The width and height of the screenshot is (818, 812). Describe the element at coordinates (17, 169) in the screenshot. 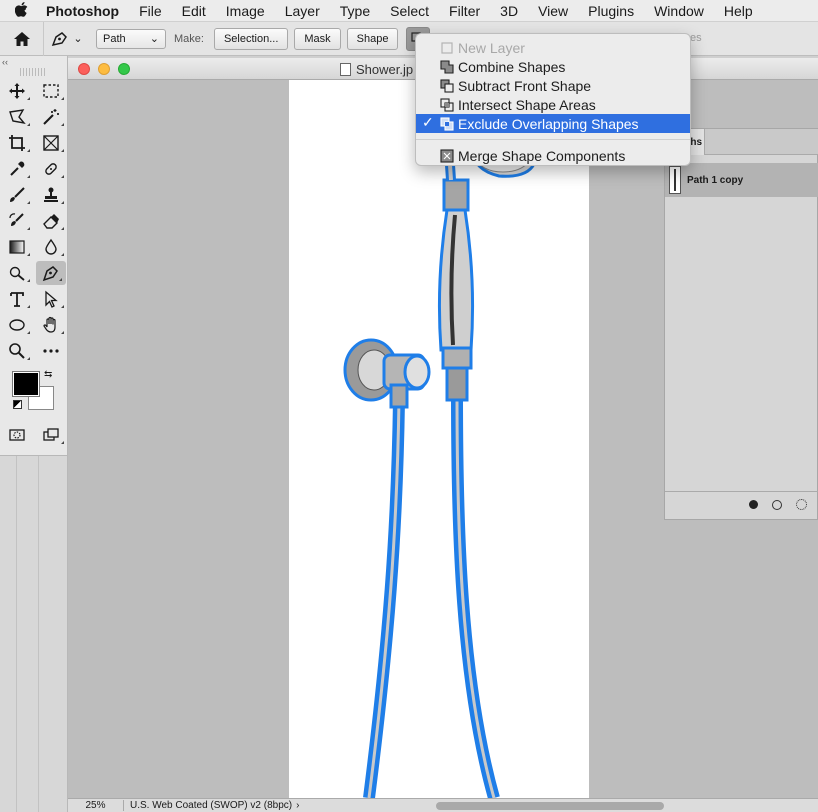

I see `eyedropper-tool` at that location.